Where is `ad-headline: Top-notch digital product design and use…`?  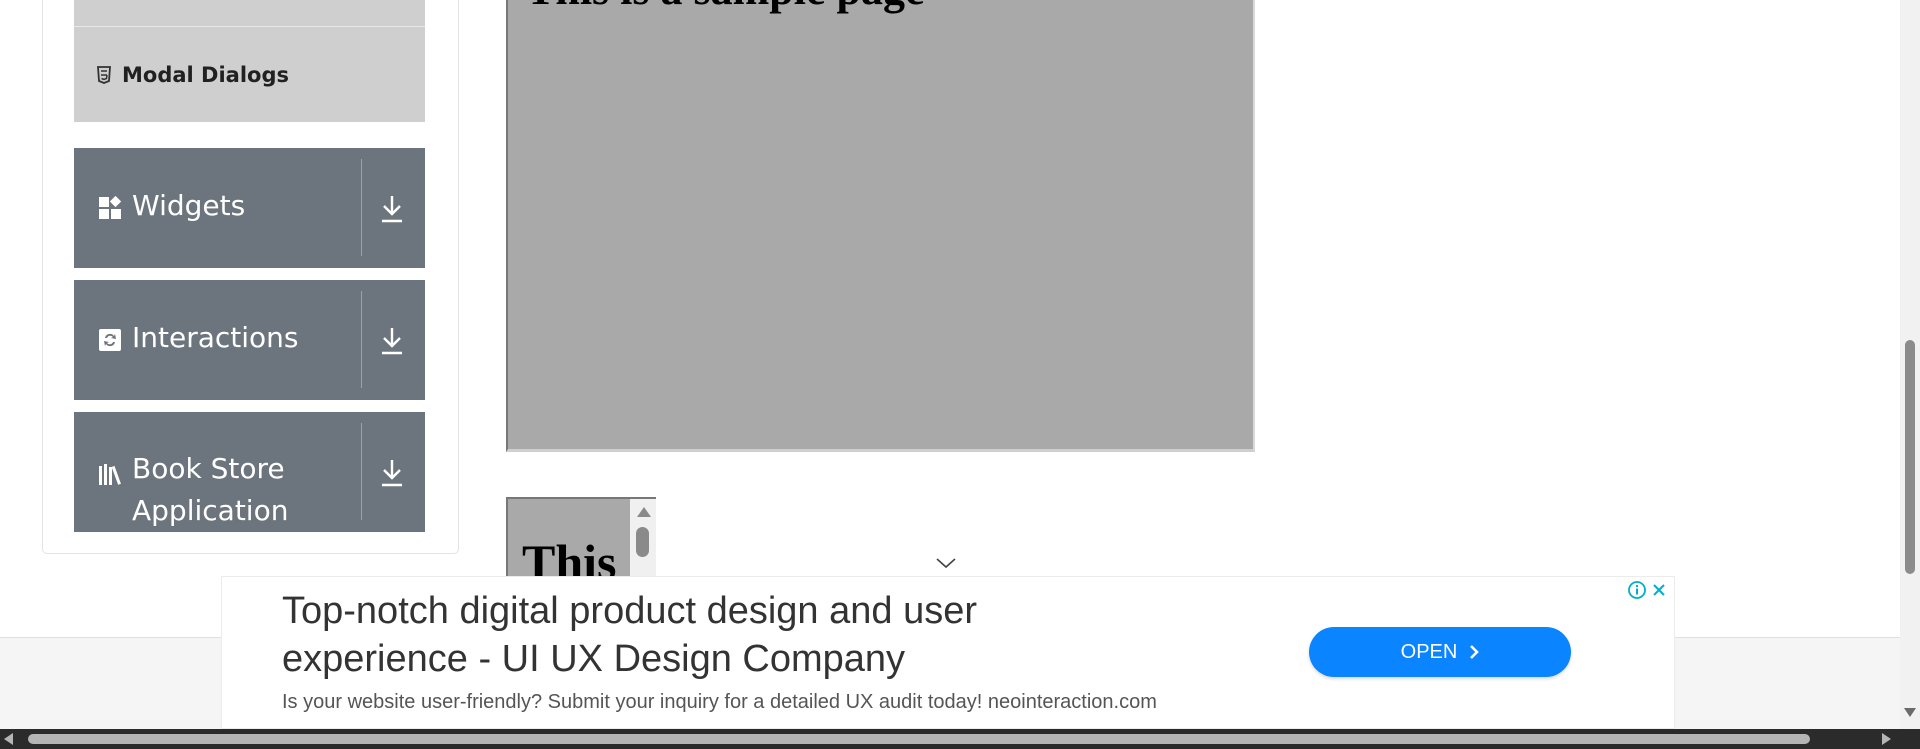
ad-headline: Top-notch digital product design and use… is located at coordinates (692, 635).